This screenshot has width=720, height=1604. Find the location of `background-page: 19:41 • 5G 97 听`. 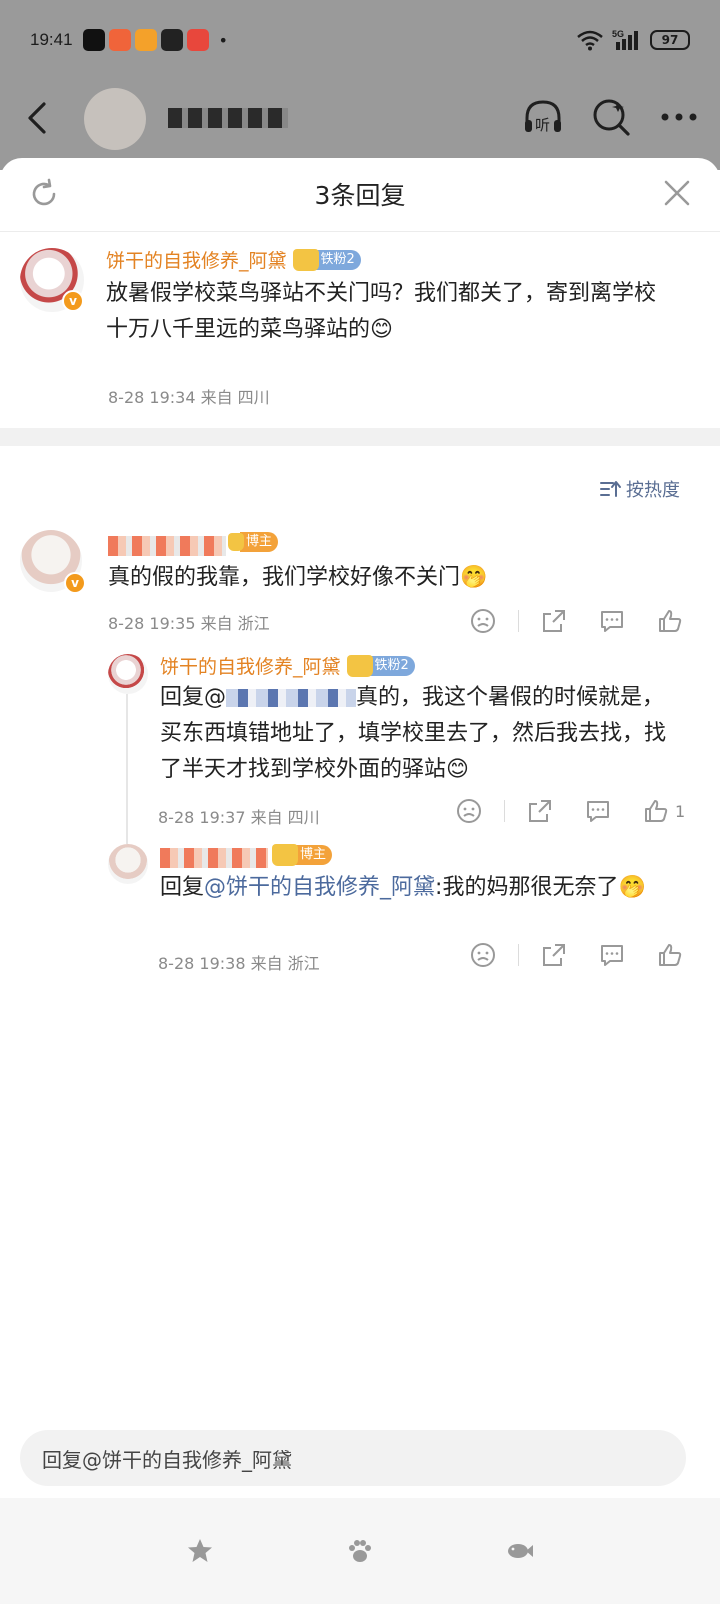

background-page: 19:41 • 5G 97 听 is located at coordinates (360, 85).